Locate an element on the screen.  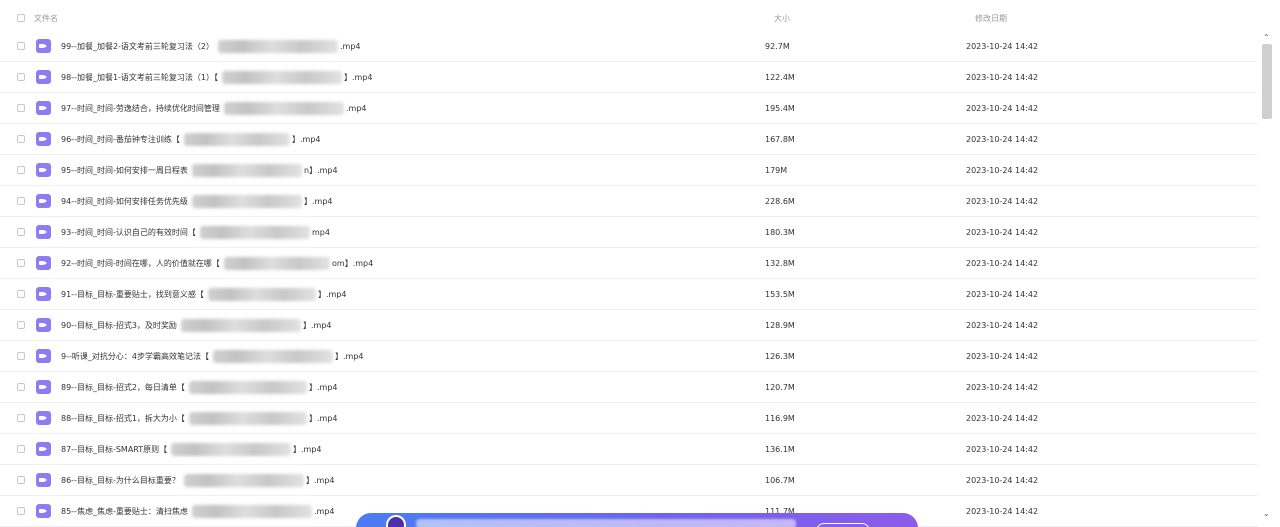
file-extension: mp4 is located at coordinates (321, 232).